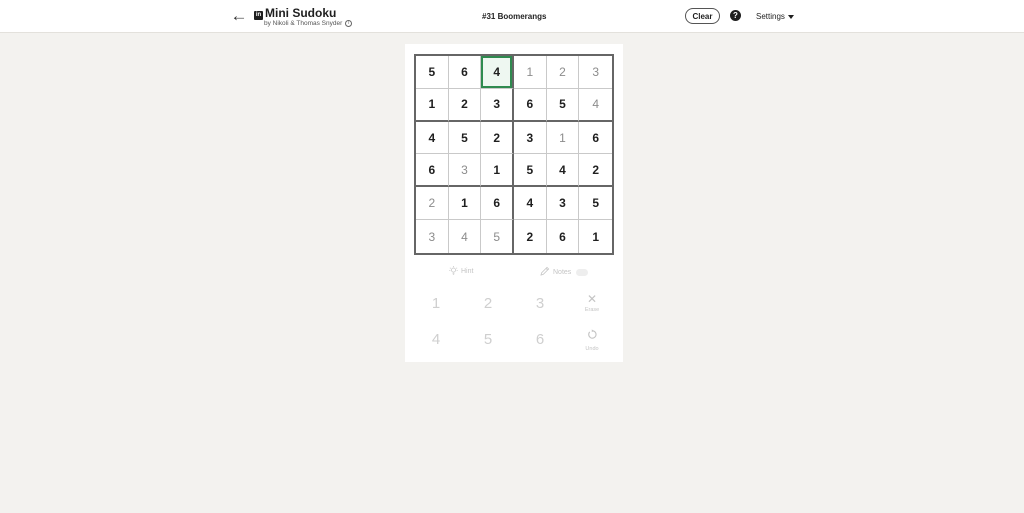 This screenshot has width=1024, height=513. I want to click on undo-label: Undo, so click(592, 348).